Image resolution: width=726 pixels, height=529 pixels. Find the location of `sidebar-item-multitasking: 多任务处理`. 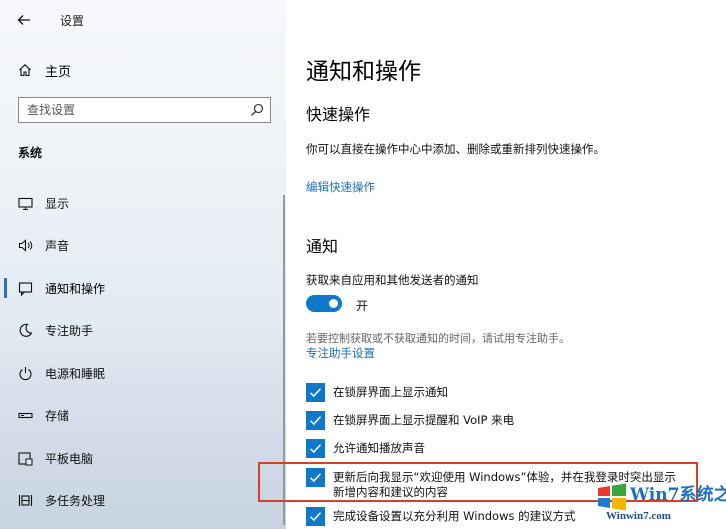

sidebar-item-multitasking: 多任务处理 is located at coordinates (143, 500).